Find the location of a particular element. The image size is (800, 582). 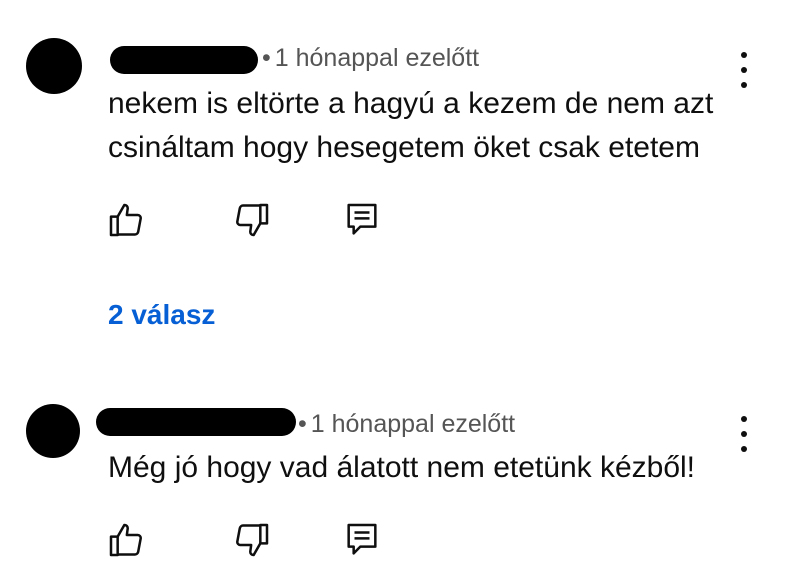

comment-meta: • 1 hónappal ezelőtt is located at coordinates (406, 424).